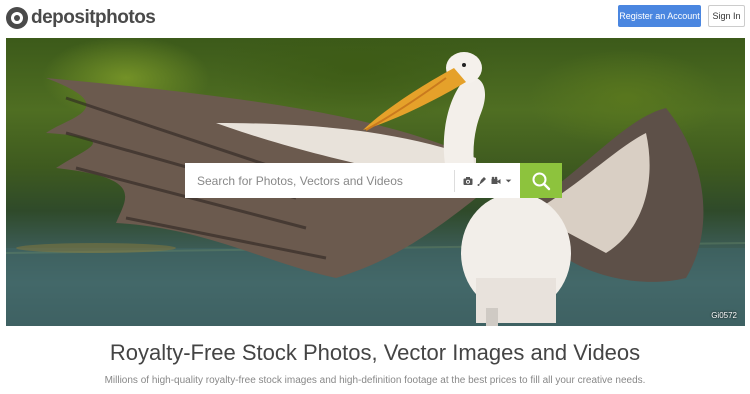 The height and width of the screenshot is (394, 750). I want to click on search-field-wrapper, so click(352, 180).